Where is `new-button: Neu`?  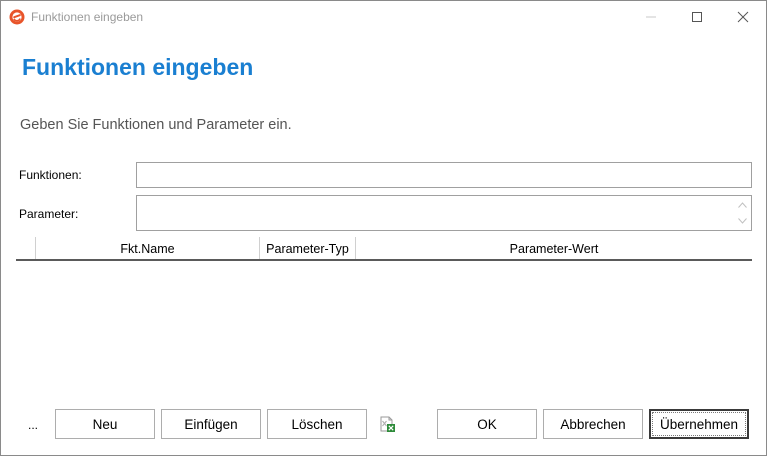
new-button: Neu is located at coordinates (105, 424).